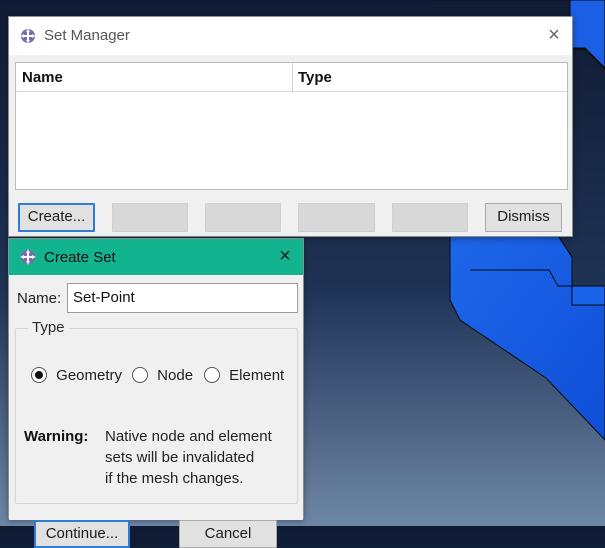 The image size is (605, 548). Describe the element at coordinates (42, 77) in the screenshot. I see `table-column-name: Name` at that location.